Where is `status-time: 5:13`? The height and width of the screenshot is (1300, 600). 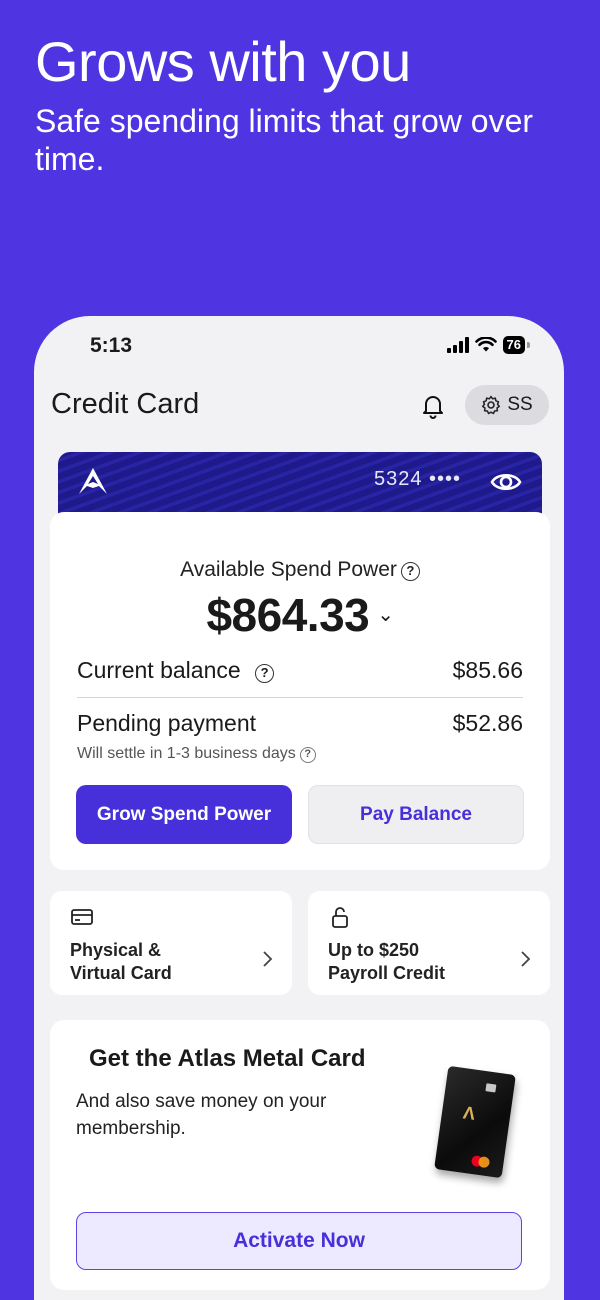
status-time: 5:13 is located at coordinates (111, 345).